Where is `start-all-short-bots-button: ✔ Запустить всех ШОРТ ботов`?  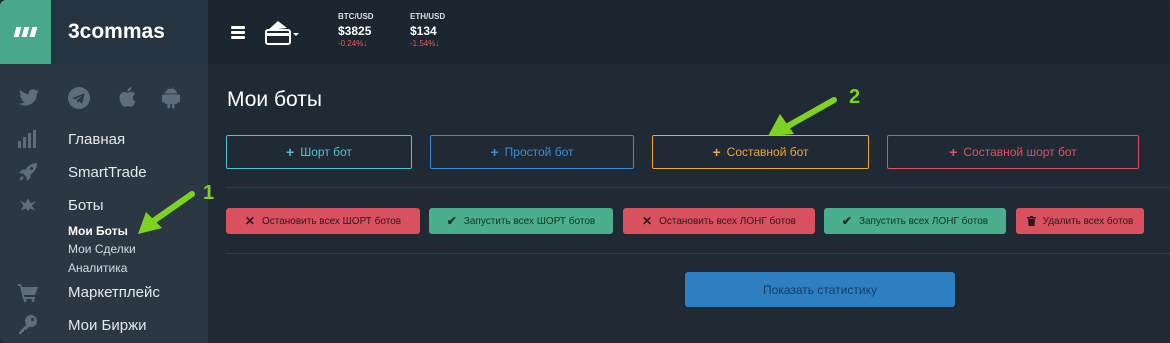
start-all-short-bots-button: ✔ Запустить всех ШОРТ ботов is located at coordinates (521, 221).